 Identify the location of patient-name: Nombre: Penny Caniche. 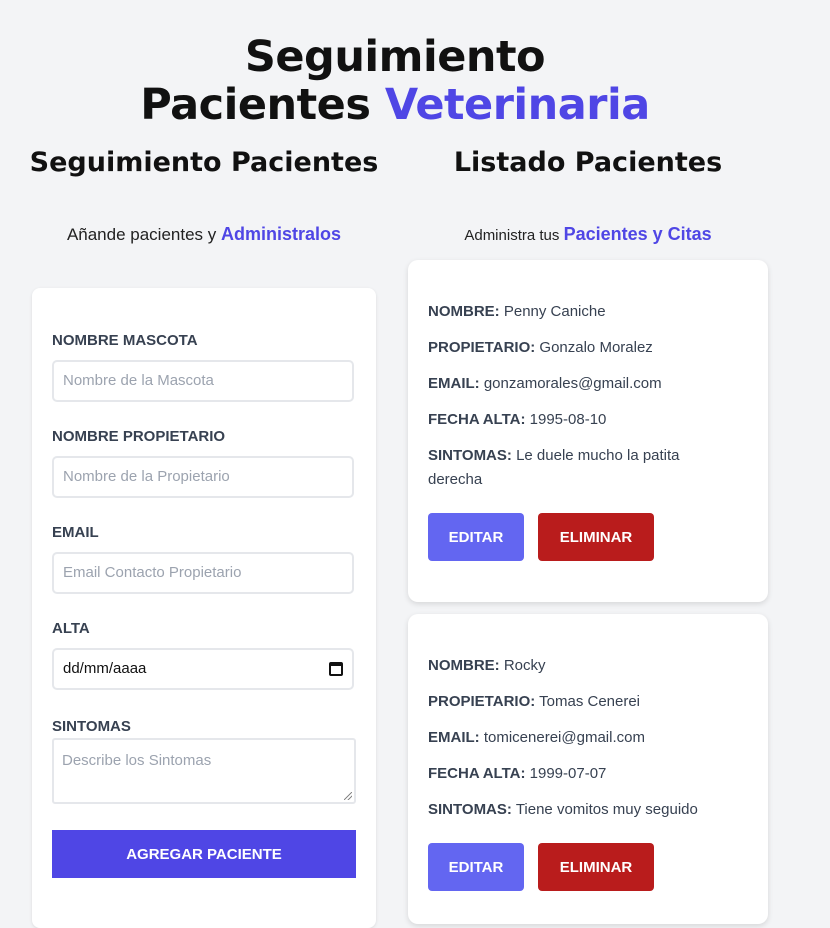
(517, 311).